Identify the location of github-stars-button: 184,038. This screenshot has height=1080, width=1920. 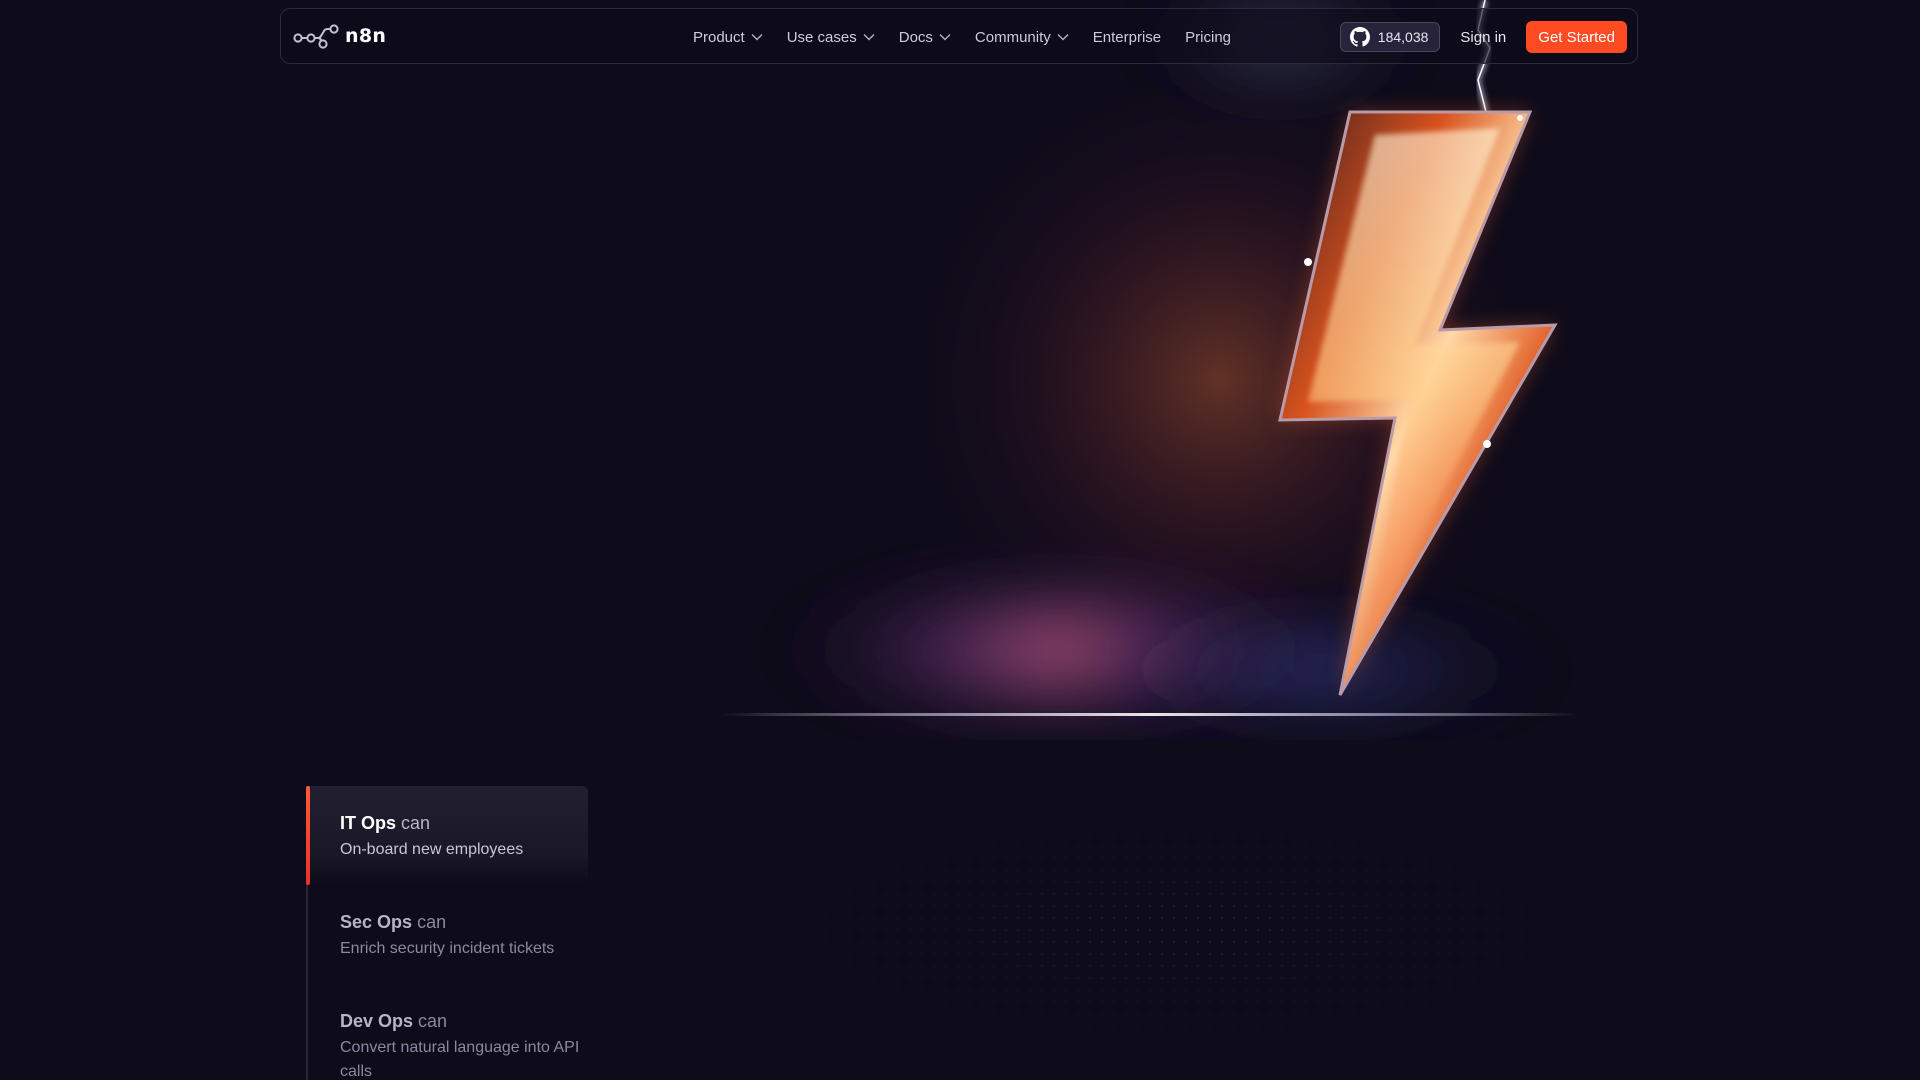
(1390, 37).